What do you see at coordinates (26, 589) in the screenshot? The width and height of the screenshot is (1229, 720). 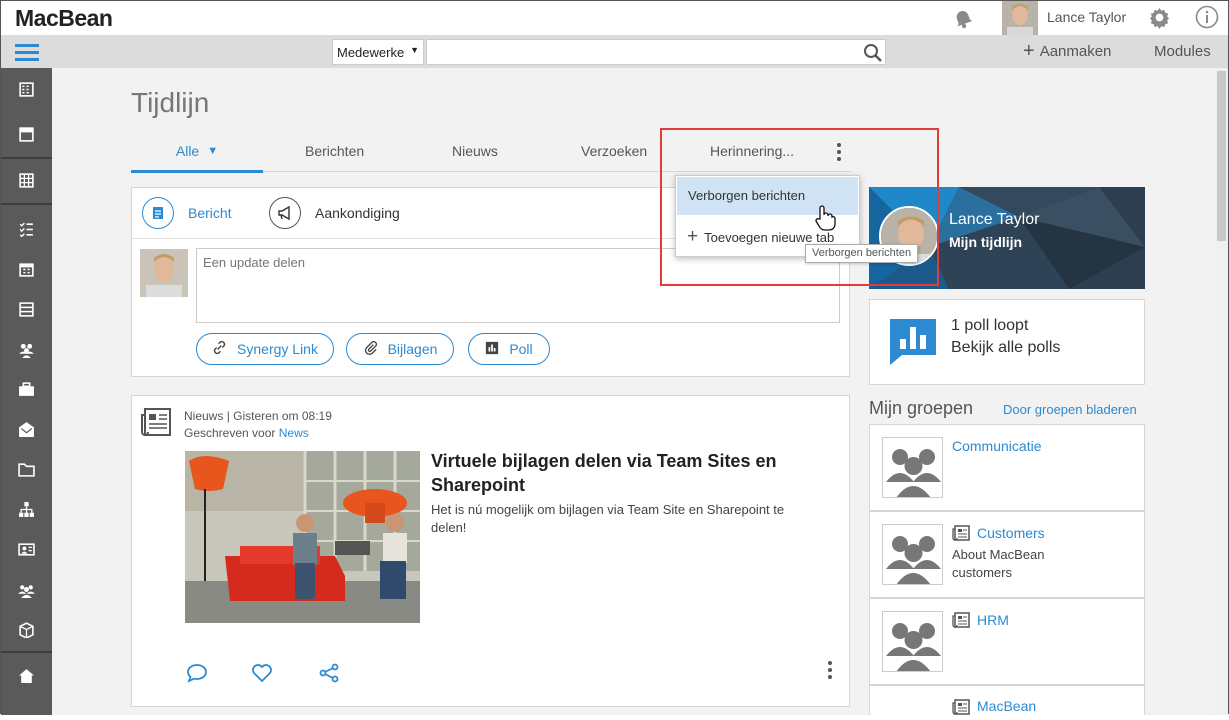 I see `sidebar-groups-icon` at bounding box center [26, 589].